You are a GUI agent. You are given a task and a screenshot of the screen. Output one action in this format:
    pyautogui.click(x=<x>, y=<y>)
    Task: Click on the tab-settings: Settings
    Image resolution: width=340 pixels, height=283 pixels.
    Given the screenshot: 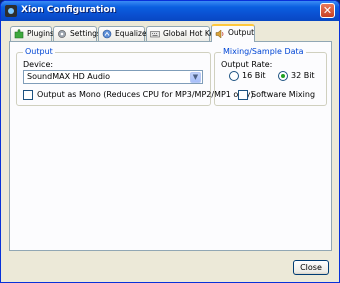 What is the action you would take?
    pyautogui.click(x=77, y=33)
    